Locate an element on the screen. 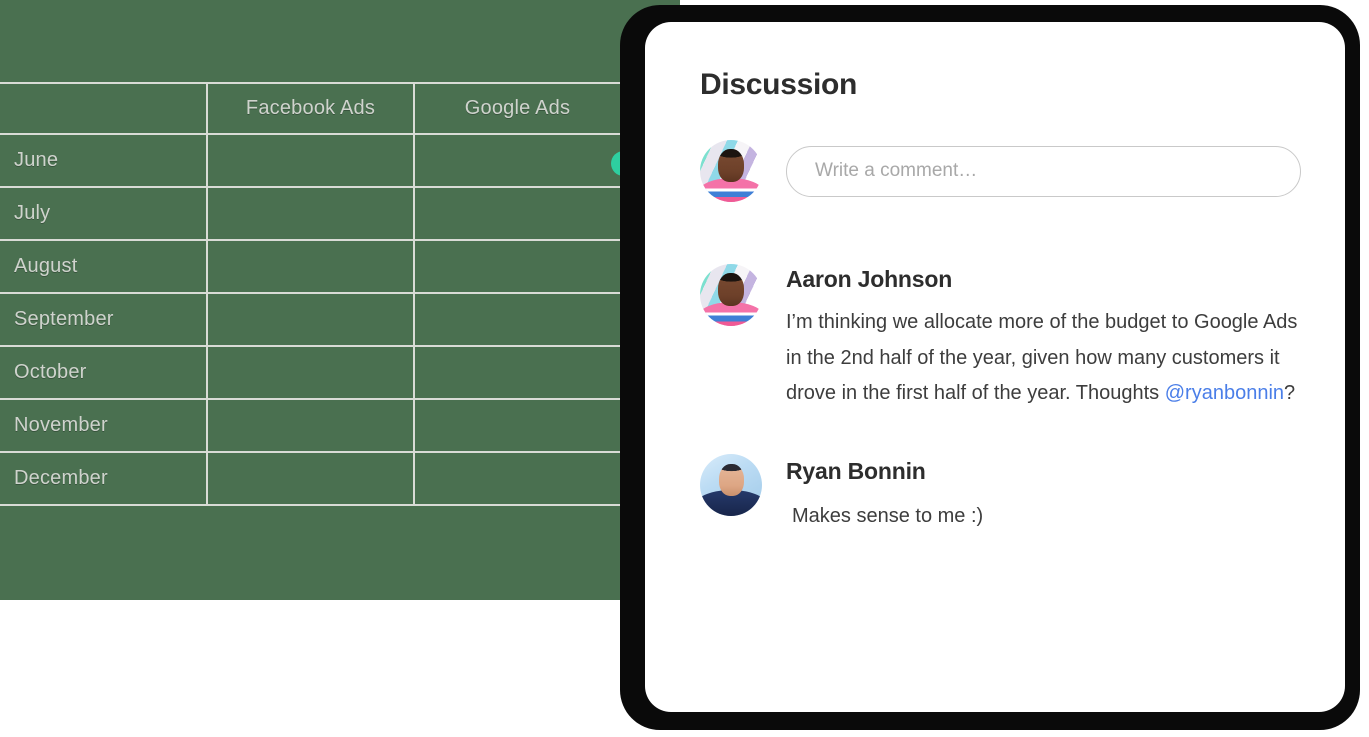 This screenshot has width=1369, height=737. cell-month: July is located at coordinates (104, 213).